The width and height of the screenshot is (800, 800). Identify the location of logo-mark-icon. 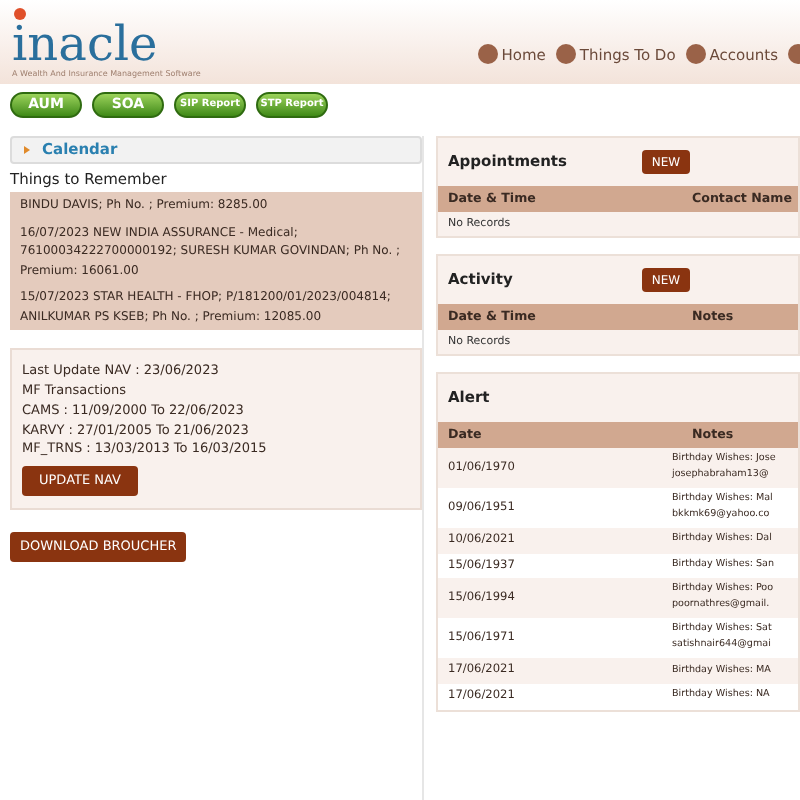
(20, 14).